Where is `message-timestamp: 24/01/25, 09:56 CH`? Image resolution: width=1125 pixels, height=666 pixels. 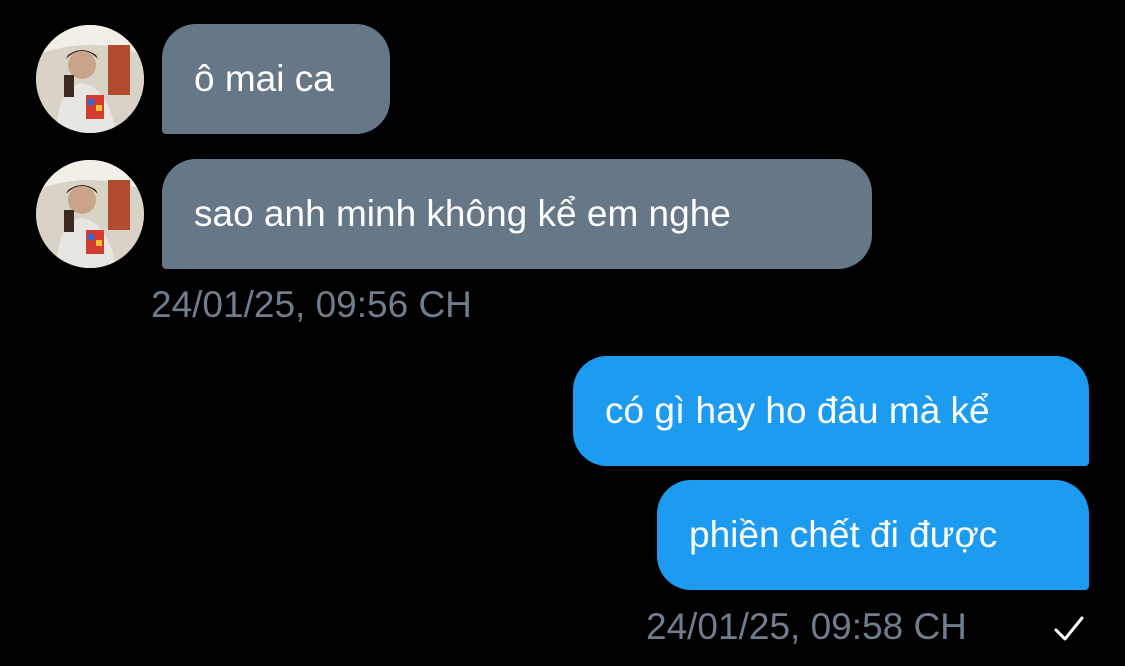 message-timestamp: 24/01/25, 09:56 CH is located at coordinates (311, 304).